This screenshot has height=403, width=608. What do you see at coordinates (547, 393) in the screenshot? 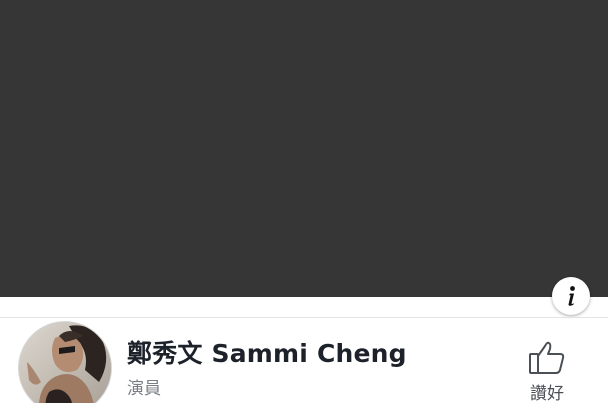
I see `like-label: 讚好` at bounding box center [547, 393].